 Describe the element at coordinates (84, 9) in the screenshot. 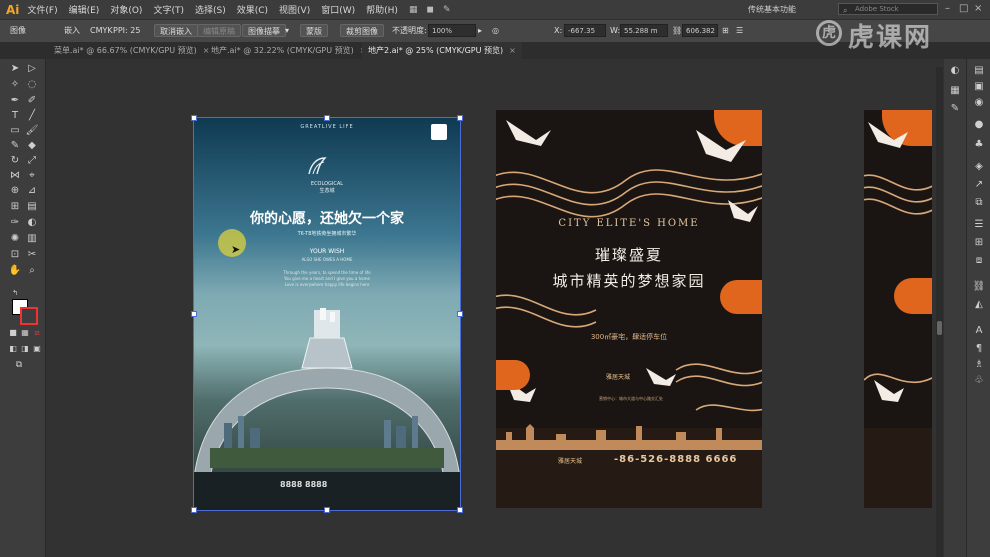

I see `menu-edit: 编辑(E)` at that location.